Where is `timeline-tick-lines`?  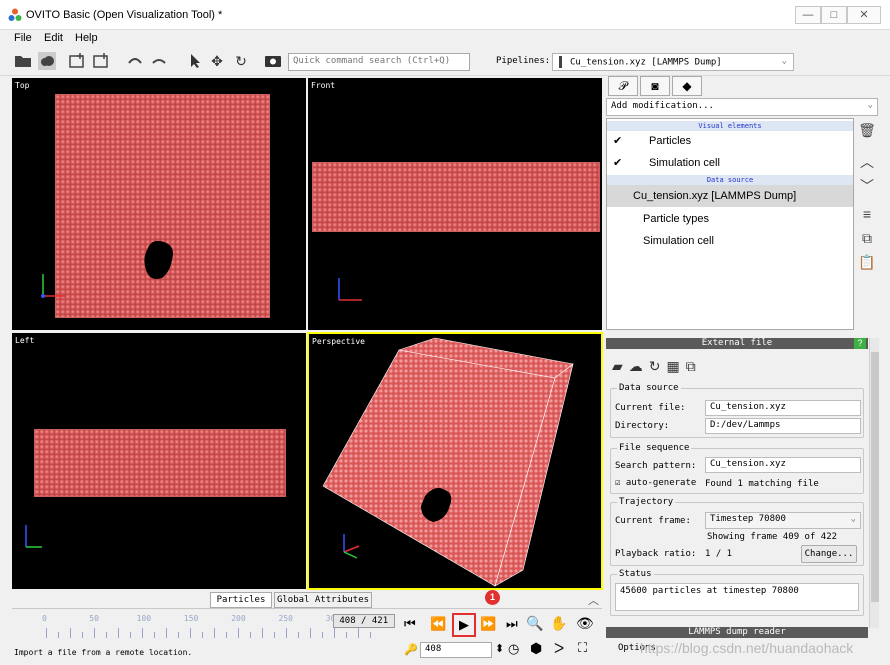 timeline-tick-lines is located at coordinates (193, 634).